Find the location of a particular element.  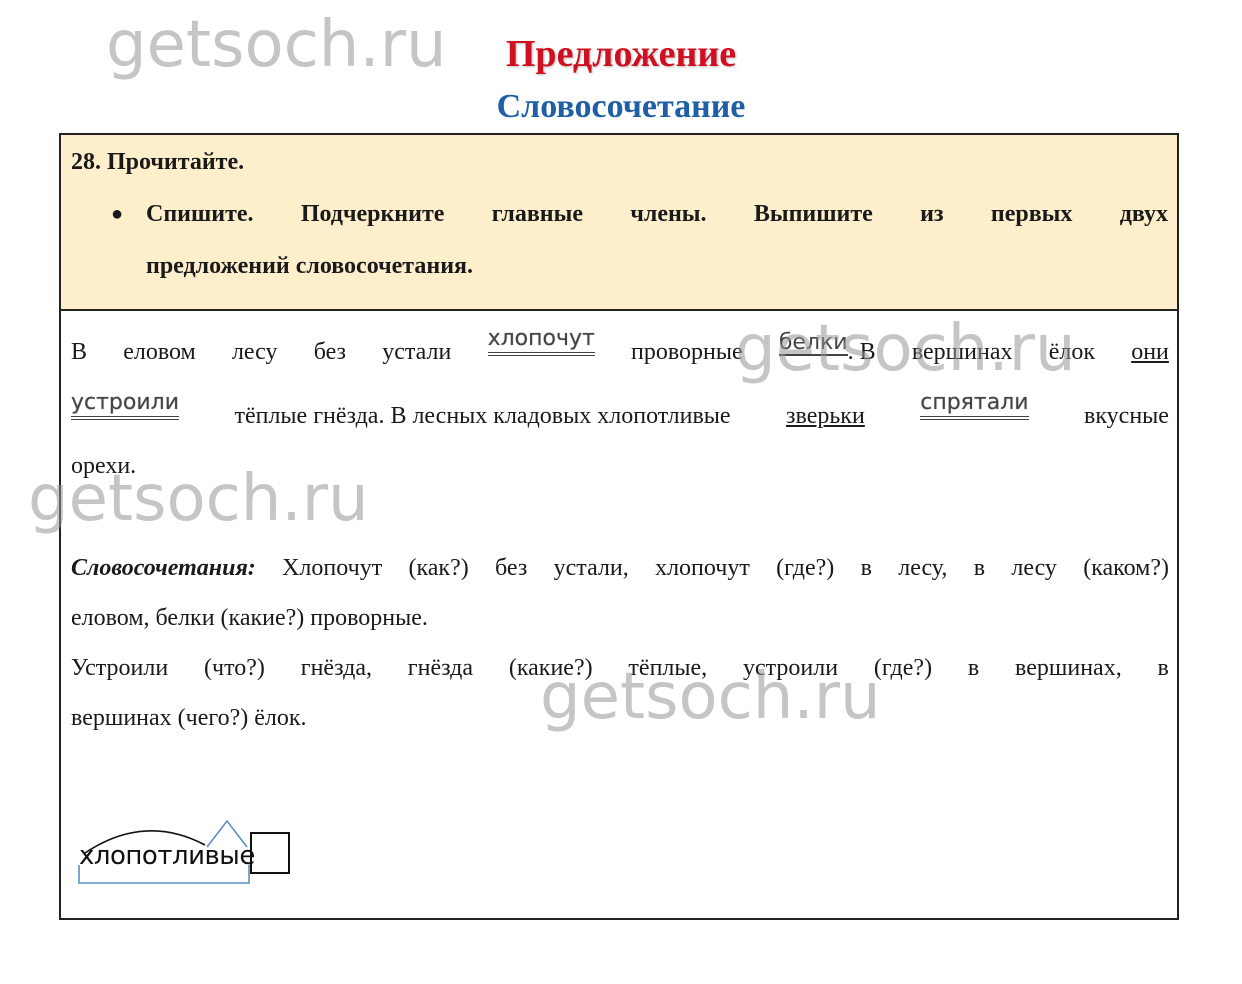

task-word: двух is located at coordinates (1143, 214).